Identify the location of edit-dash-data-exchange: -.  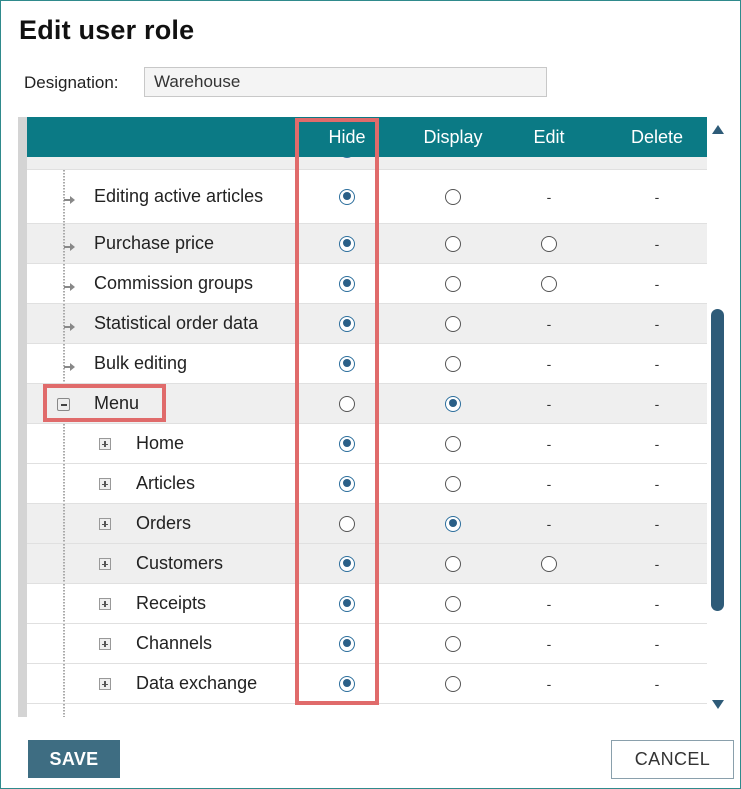
(549, 683).